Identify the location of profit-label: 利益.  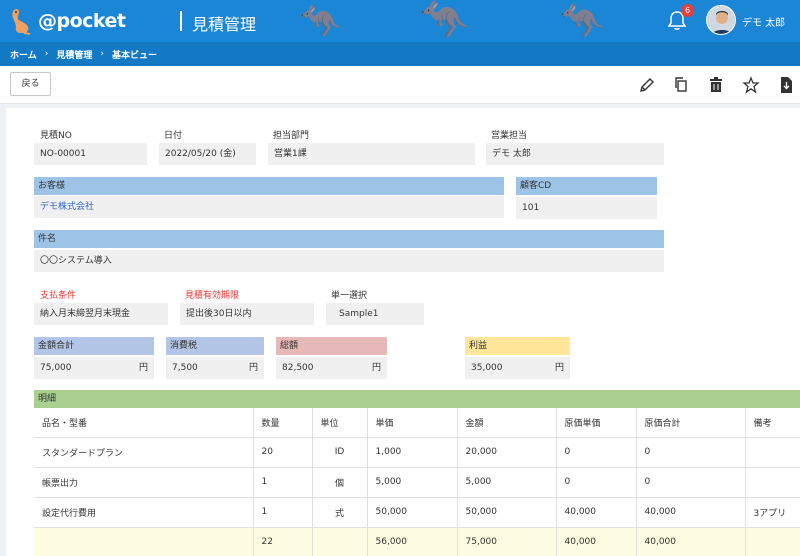
(517, 346).